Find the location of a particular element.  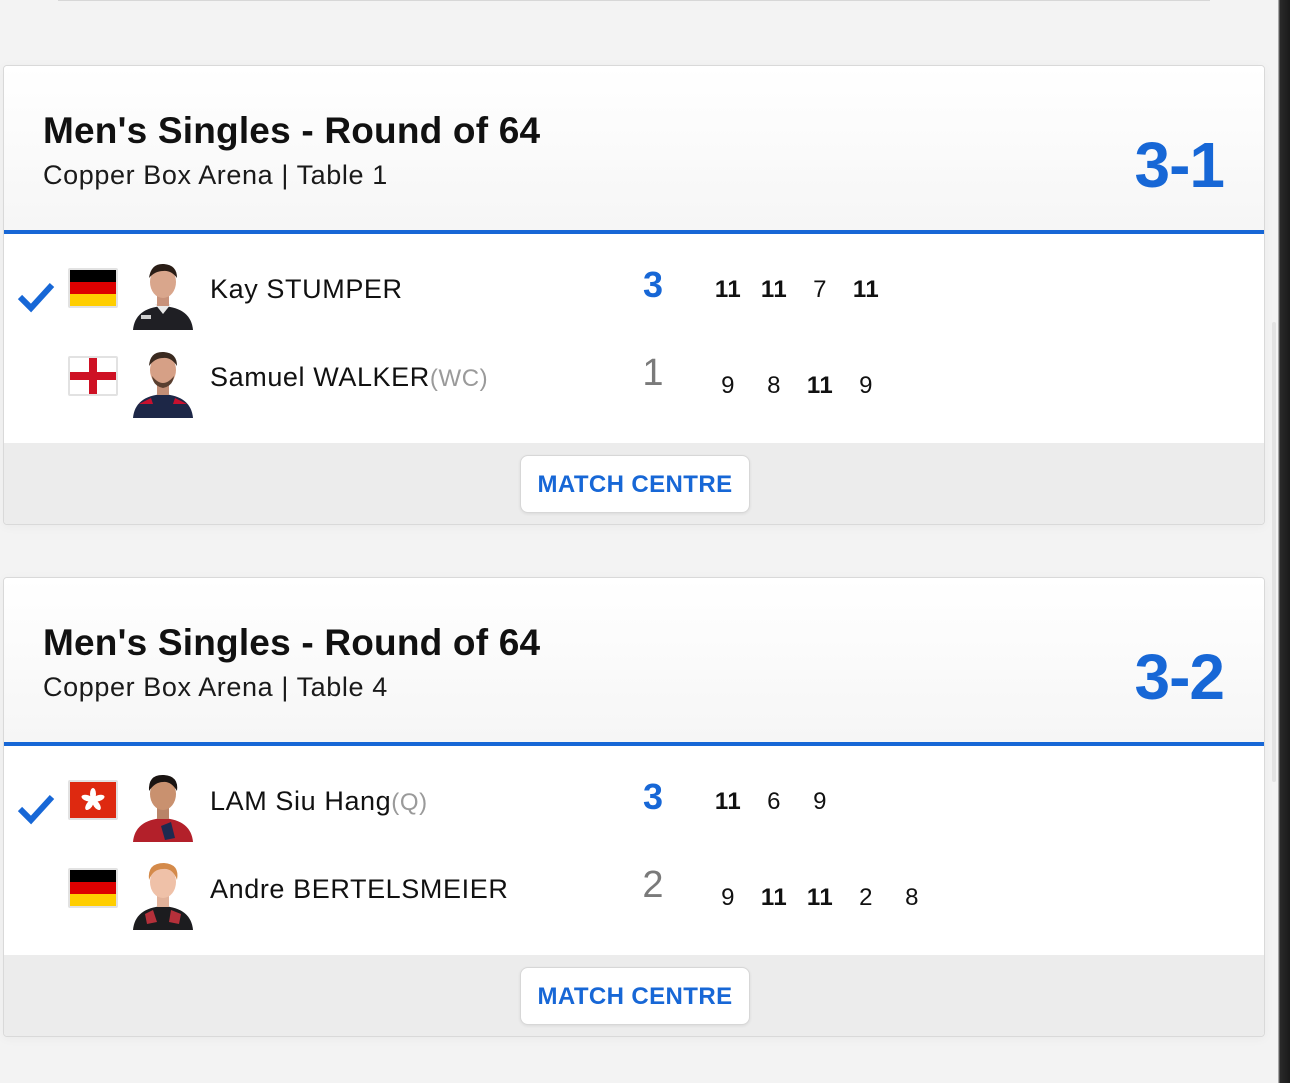

player-tag: (WC) is located at coordinates (459, 378).